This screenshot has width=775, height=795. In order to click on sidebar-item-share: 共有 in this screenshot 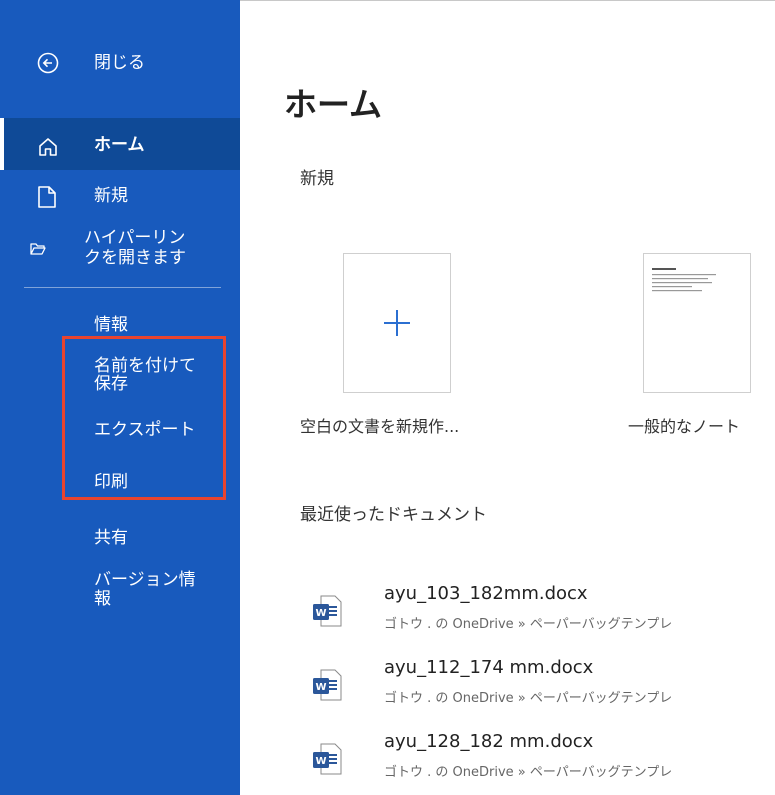, I will do `click(111, 538)`.